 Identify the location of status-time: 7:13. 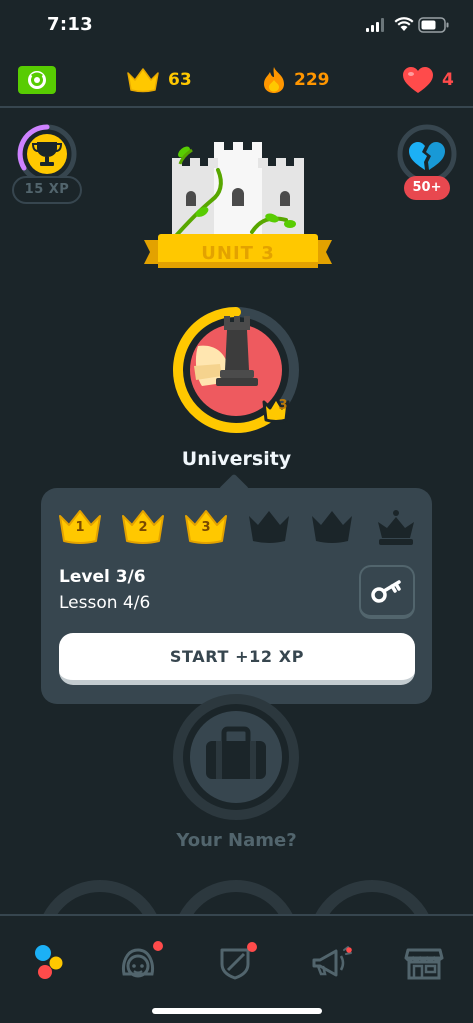
(70, 24).